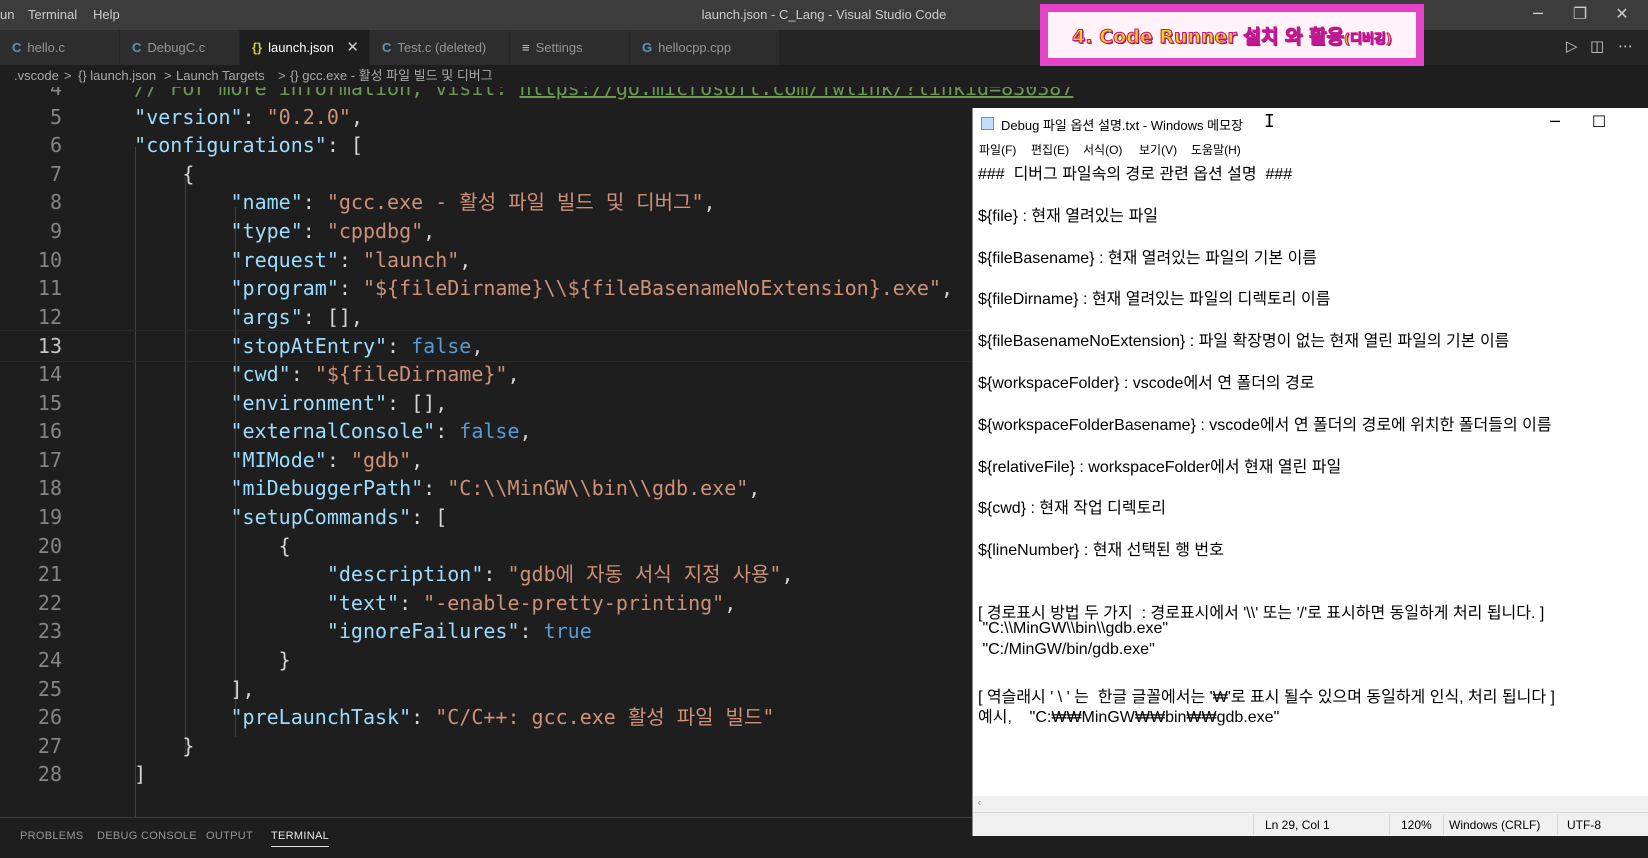 The width and height of the screenshot is (1648, 858). Describe the element at coordinates (52, 836) in the screenshot. I see `panel-tab-problems: PROBLEMS` at that location.